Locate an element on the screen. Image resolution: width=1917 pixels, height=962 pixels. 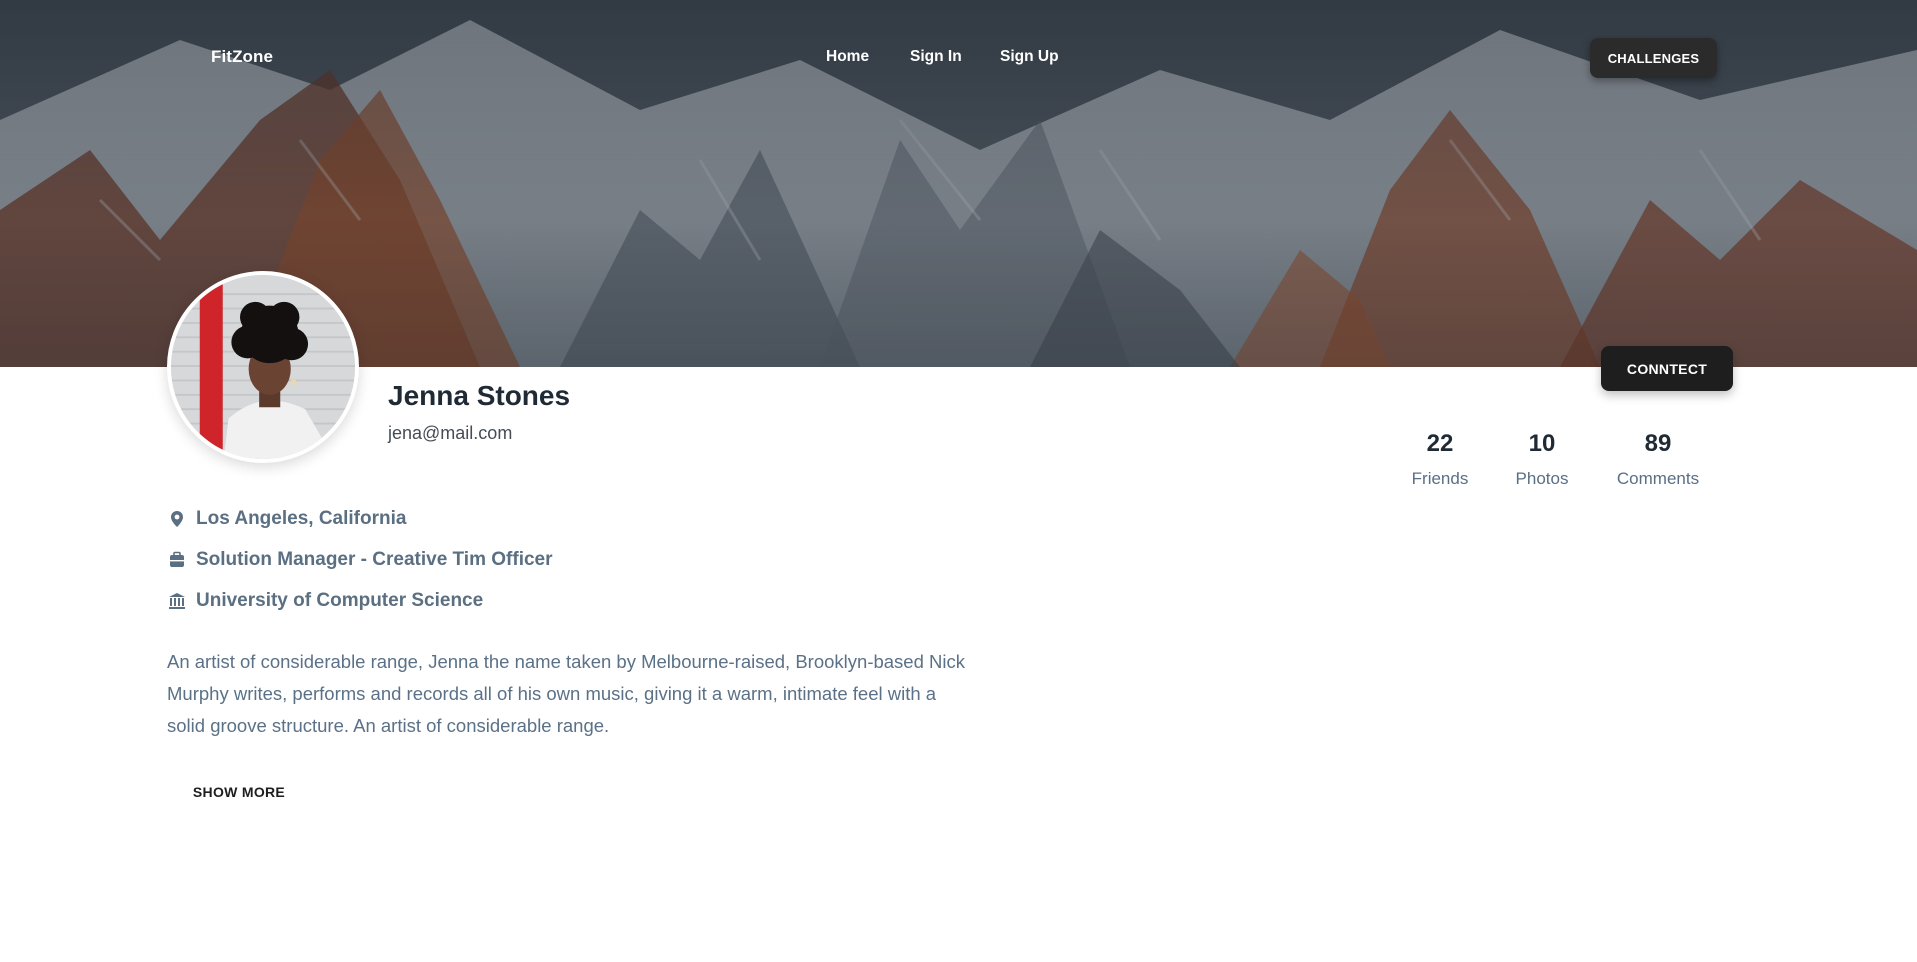
show-more-button: SHOW MORE is located at coordinates (239, 792).